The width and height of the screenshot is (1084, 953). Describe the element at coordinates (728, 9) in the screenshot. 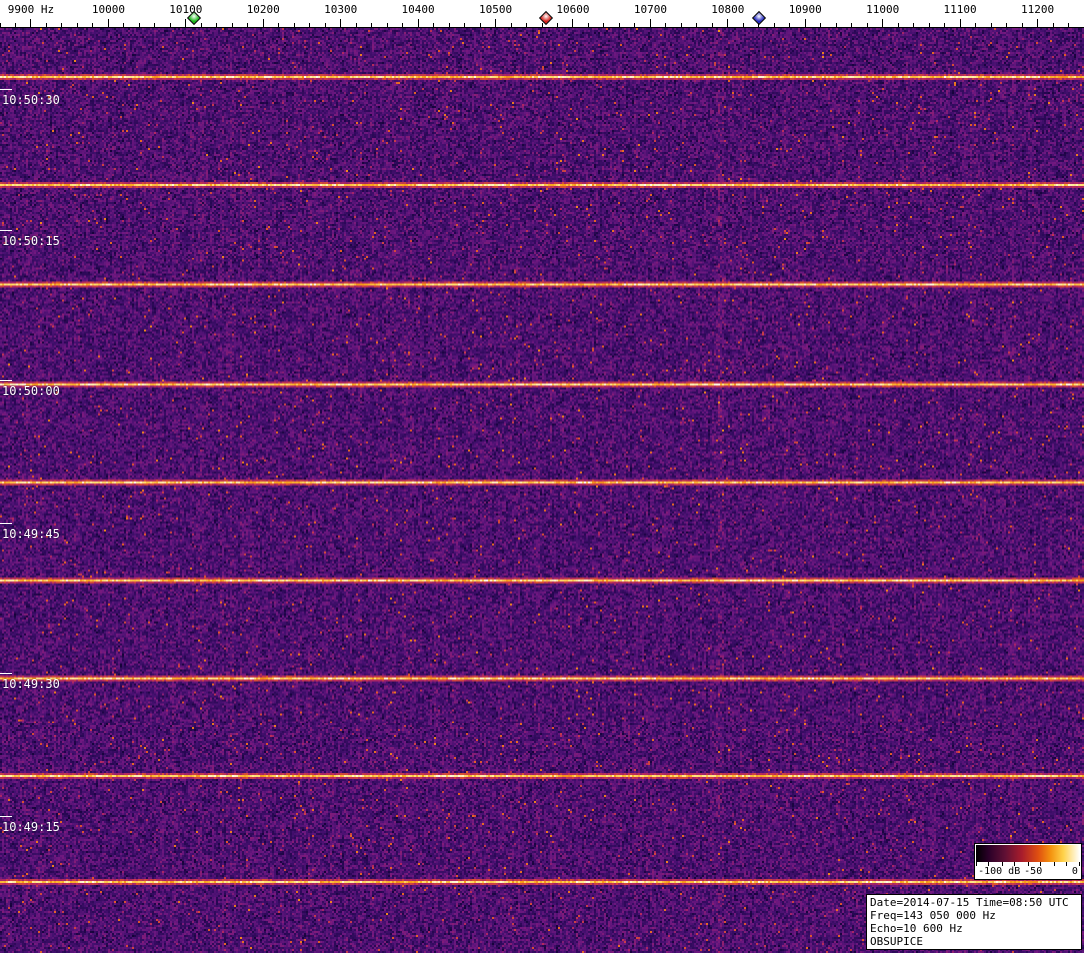

I see `frequency-tick-label: 10800` at that location.